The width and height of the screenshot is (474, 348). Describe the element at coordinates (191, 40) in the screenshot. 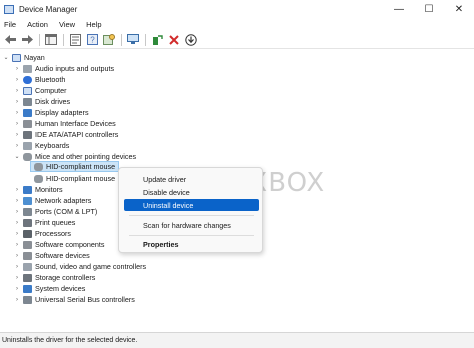

I see `update-driver-icon` at that location.